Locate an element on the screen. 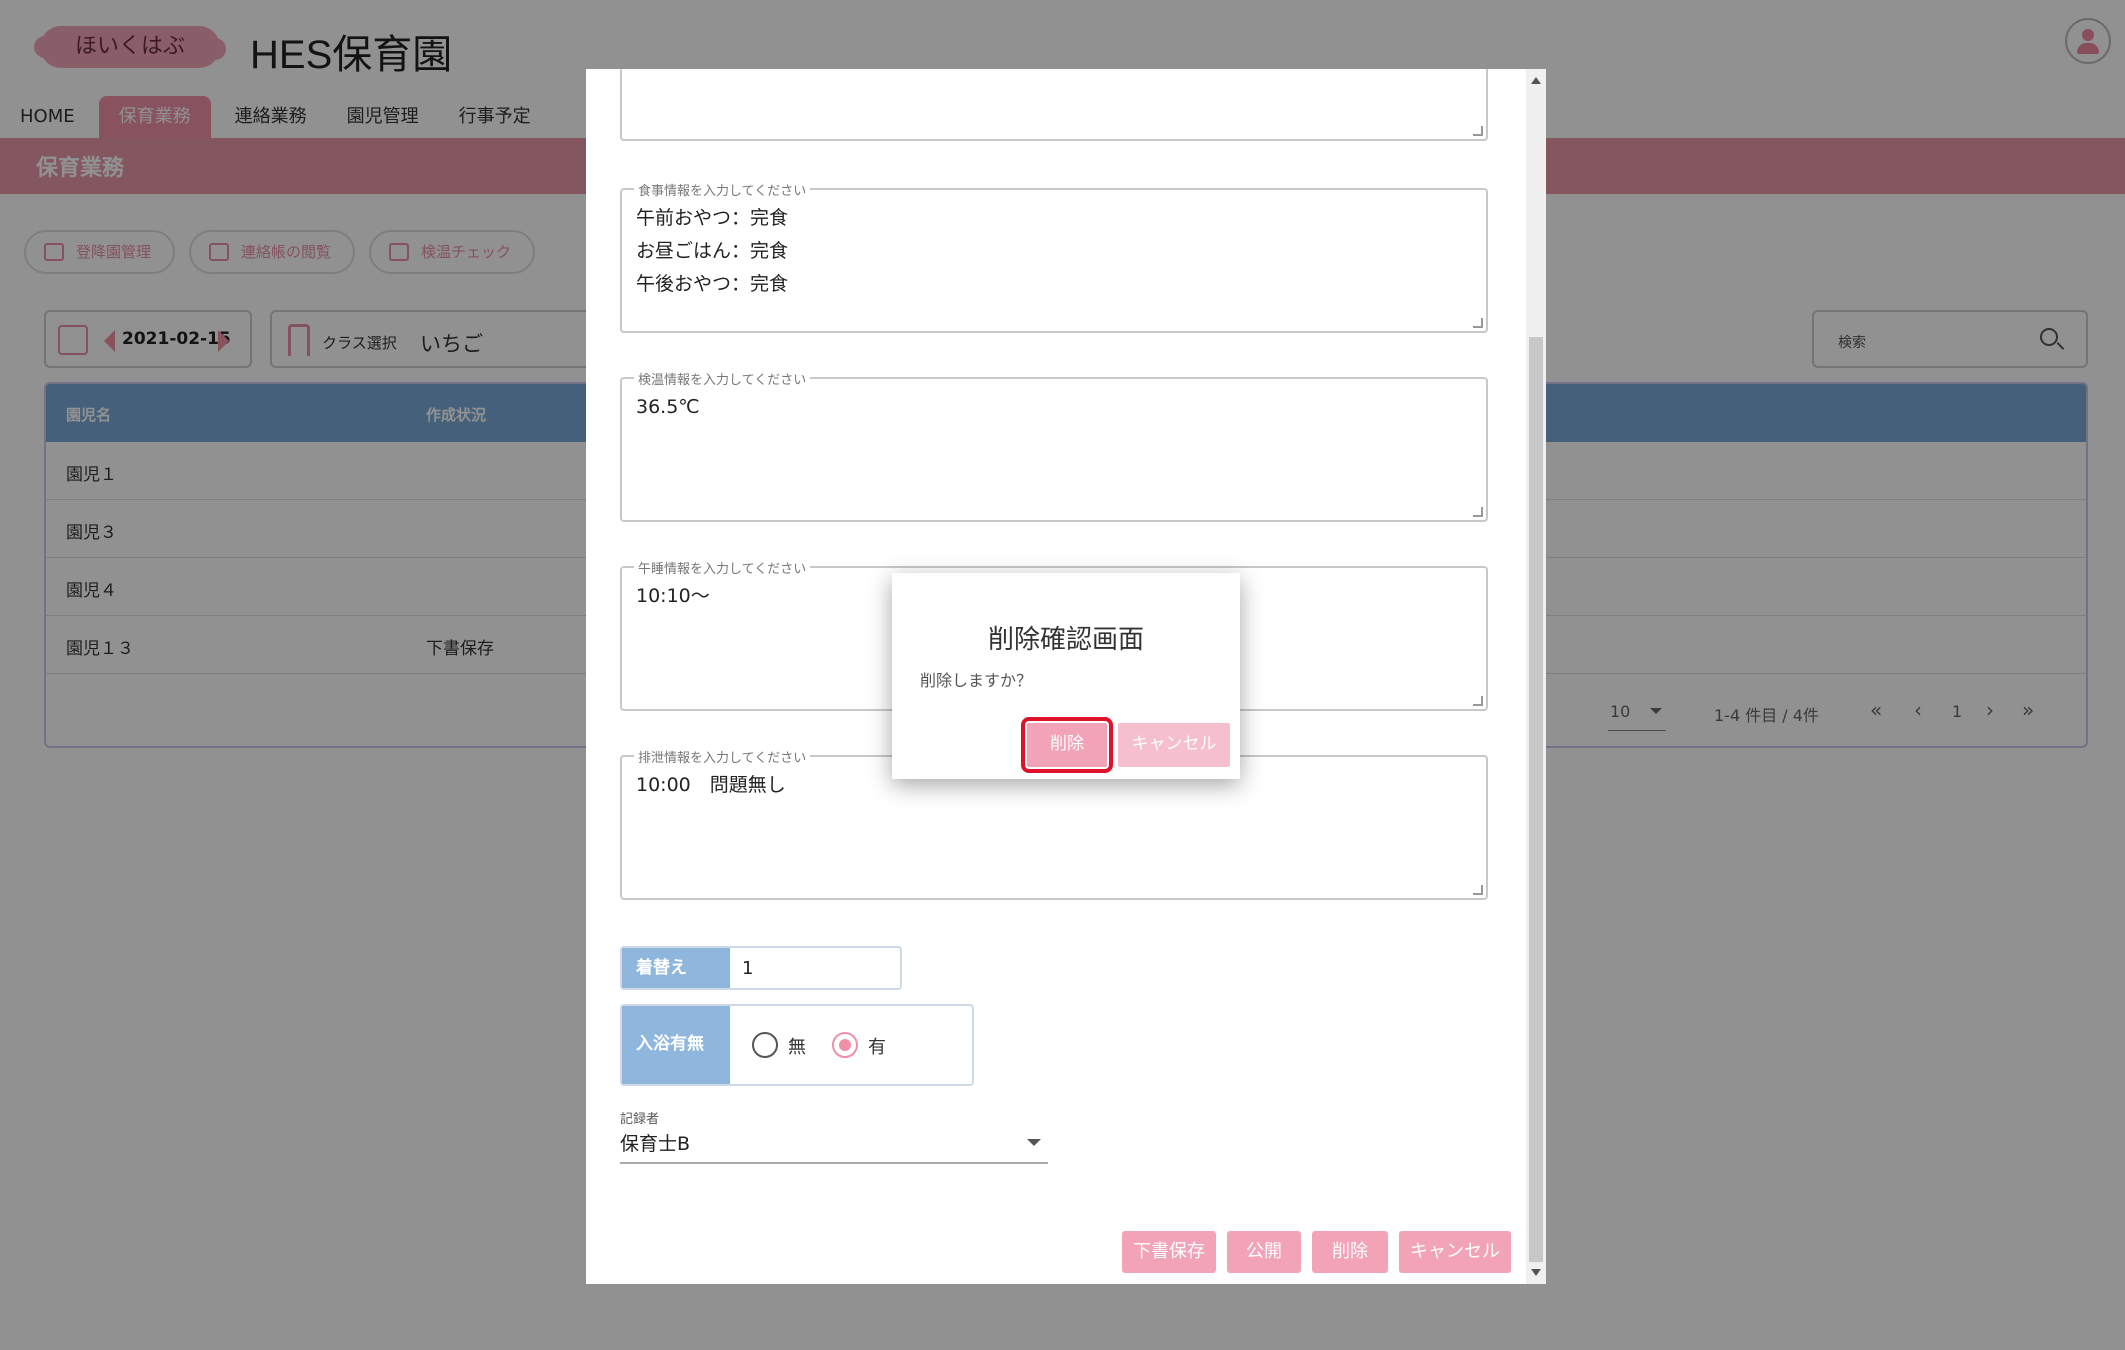 The height and width of the screenshot is (1350, 2125). chevron-down-icon is located at coordinates (1034, 1142).